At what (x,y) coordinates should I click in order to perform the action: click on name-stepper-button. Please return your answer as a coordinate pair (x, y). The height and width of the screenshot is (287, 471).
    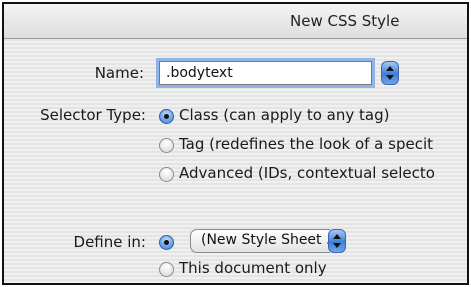
    Looking at the image, I should click on (390, 73).